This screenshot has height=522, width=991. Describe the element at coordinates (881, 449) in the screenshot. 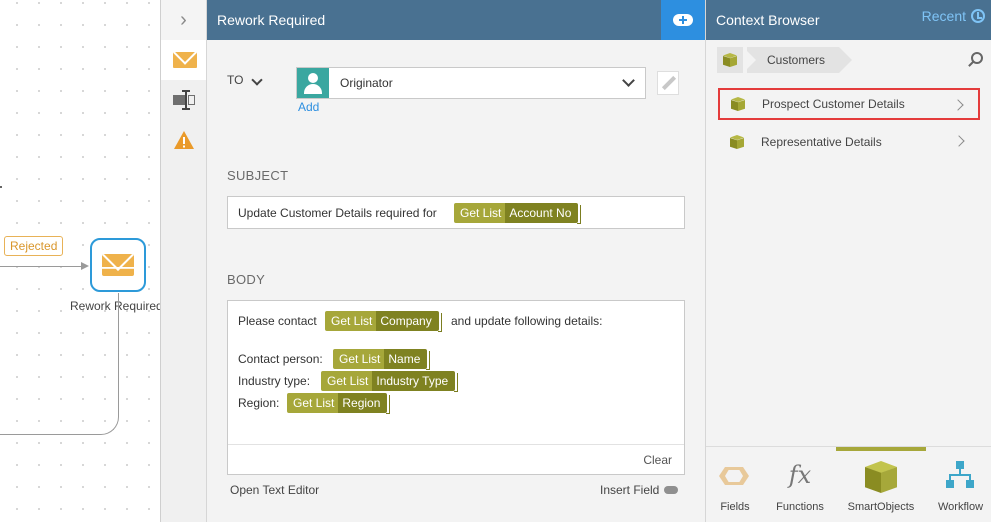

I see `active-tab-indicator` at that location.